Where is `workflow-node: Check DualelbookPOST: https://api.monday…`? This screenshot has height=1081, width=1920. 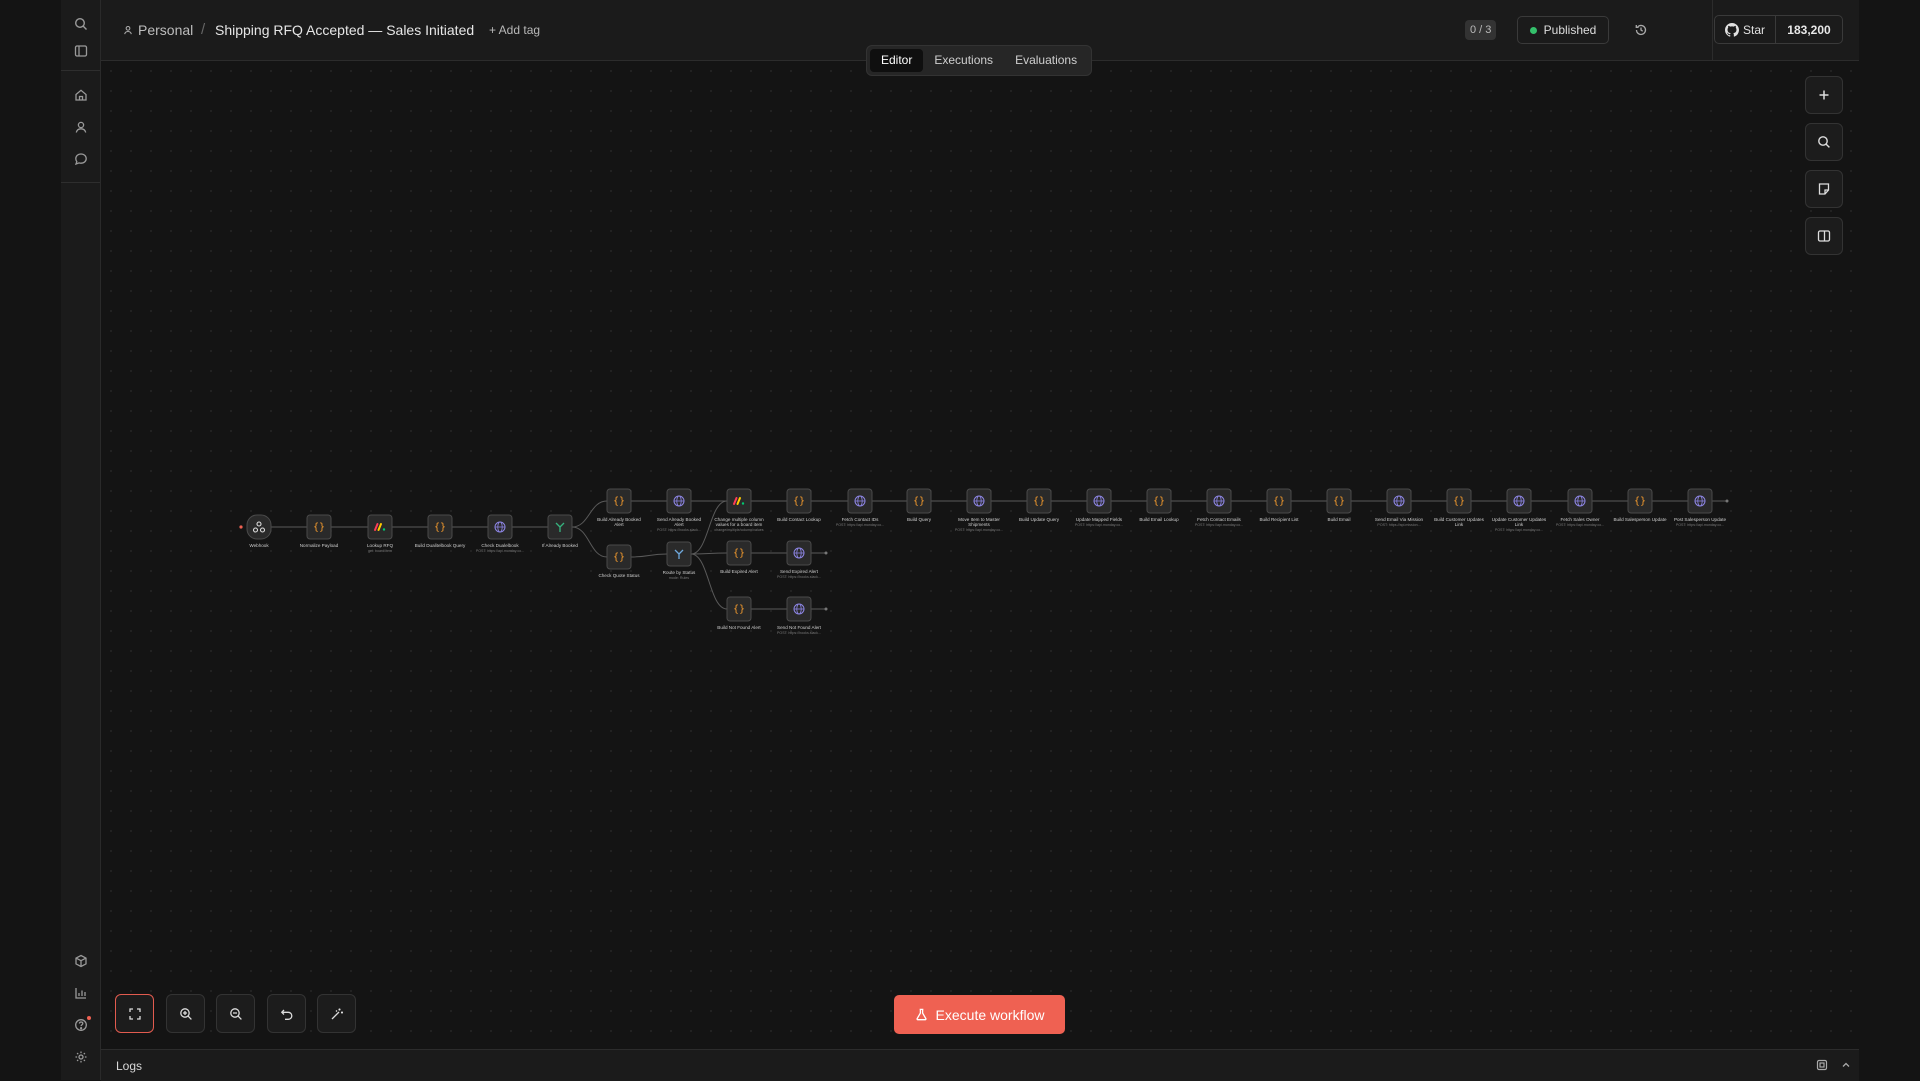 workflow-node: Check DualelbookPOST: https://api.monday… is located at coordinates (500, 533).